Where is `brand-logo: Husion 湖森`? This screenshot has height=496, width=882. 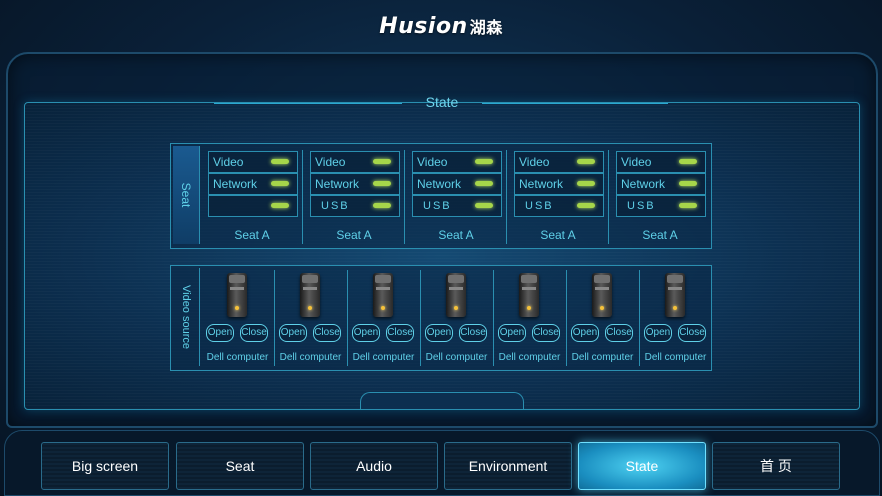
brand-logo: Husion 湖森 is located at coordinates (441, 26).